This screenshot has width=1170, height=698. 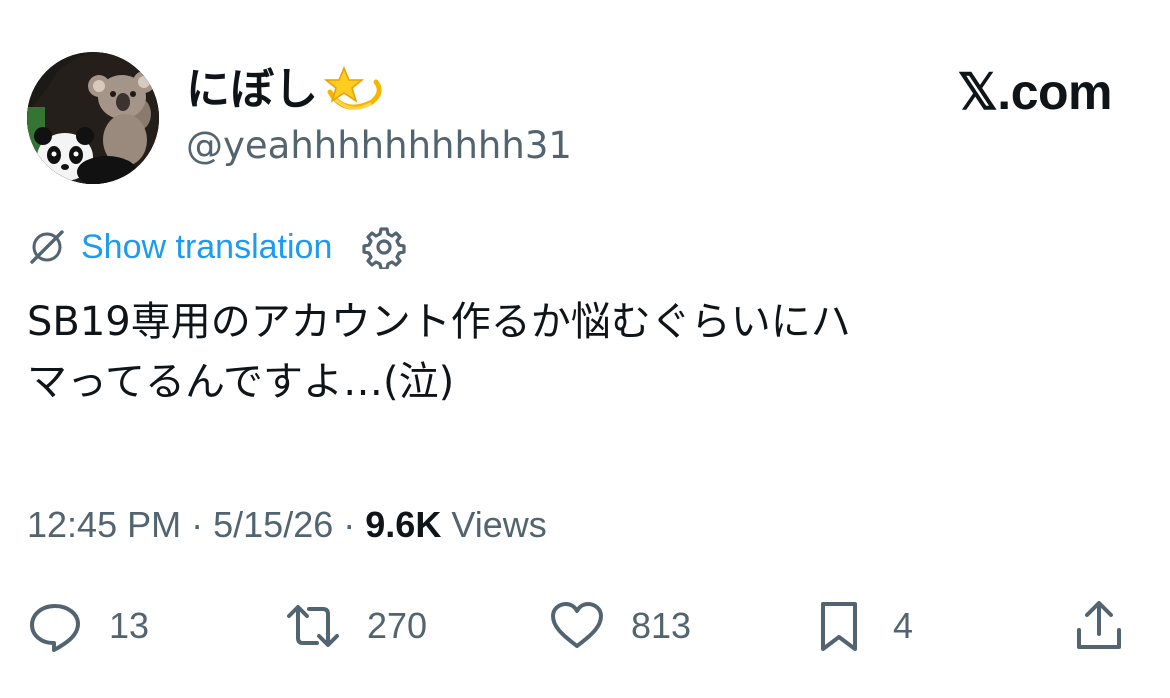 I want to click on heart-icon, so click(x=577, y=625).